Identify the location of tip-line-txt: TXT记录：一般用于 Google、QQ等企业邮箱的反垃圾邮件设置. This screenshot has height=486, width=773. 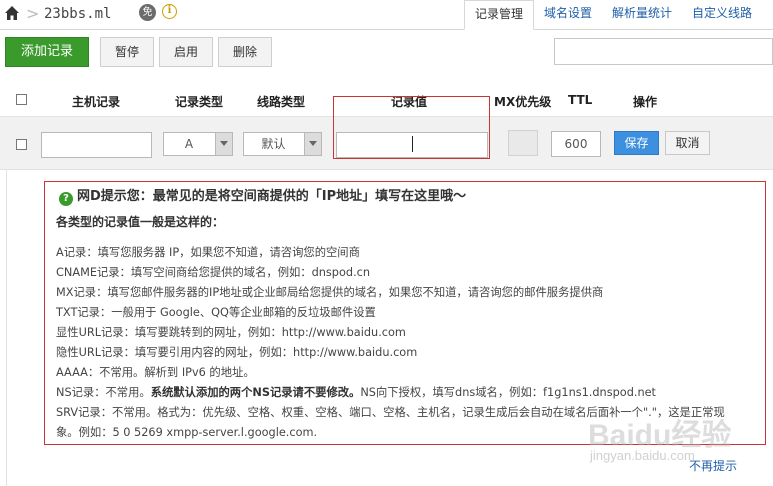
(216, 312).